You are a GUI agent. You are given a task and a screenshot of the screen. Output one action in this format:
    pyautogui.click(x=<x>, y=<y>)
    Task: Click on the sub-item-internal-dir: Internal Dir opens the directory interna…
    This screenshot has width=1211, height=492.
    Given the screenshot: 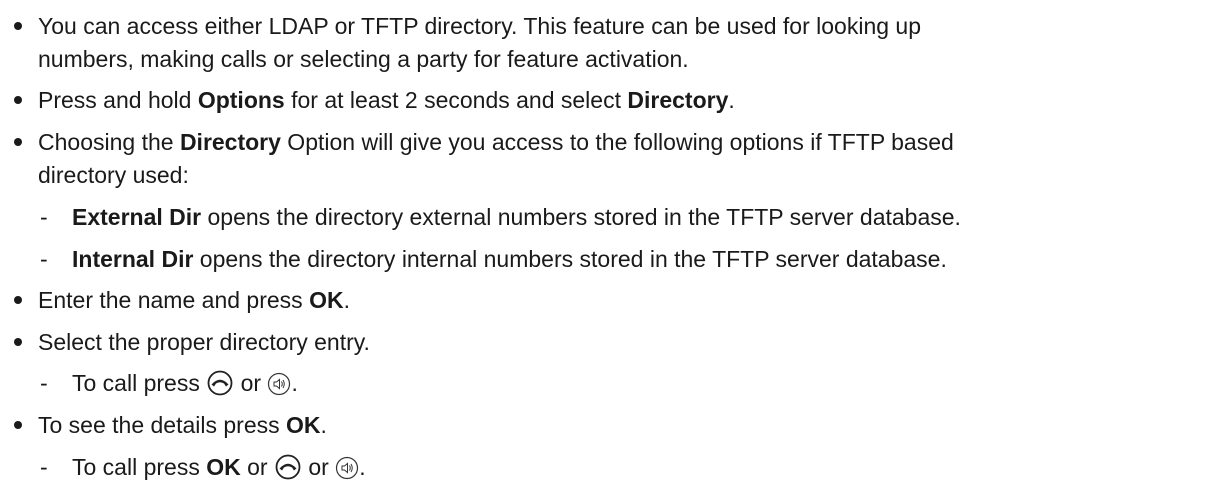 What is the action you would take?
    pyautogui.click(x=509, y=259)
    